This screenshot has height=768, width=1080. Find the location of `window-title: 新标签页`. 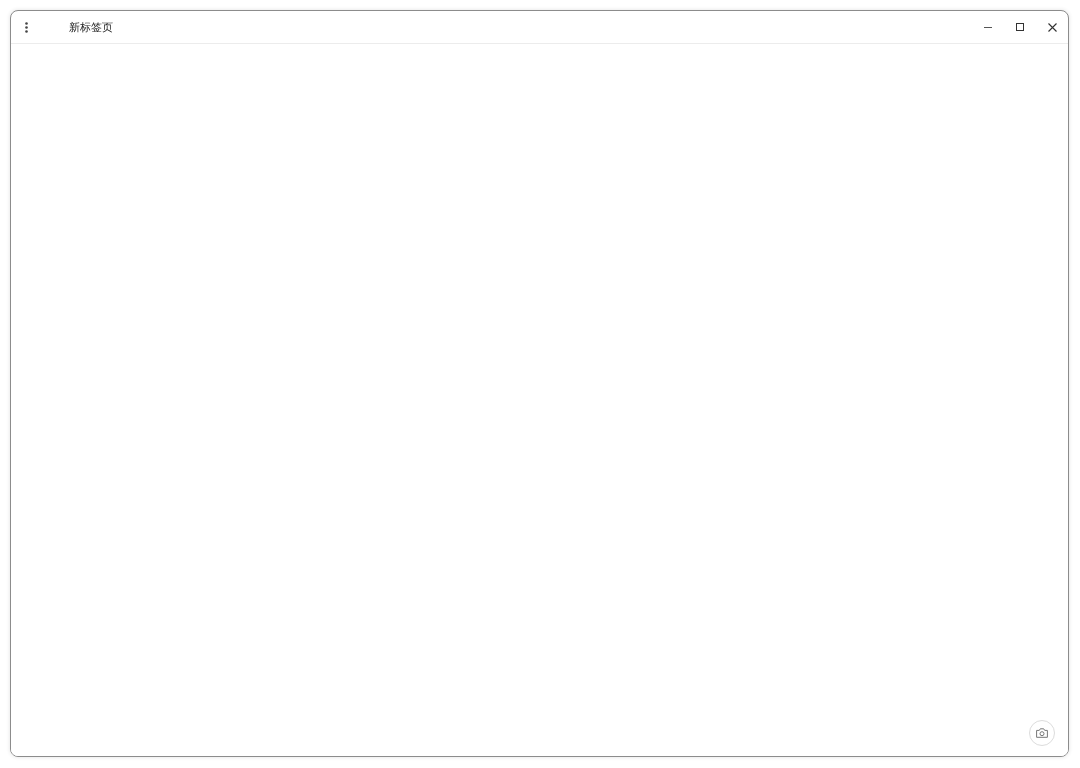

window-title: 新标签页 is located at coordinates (91, 27).